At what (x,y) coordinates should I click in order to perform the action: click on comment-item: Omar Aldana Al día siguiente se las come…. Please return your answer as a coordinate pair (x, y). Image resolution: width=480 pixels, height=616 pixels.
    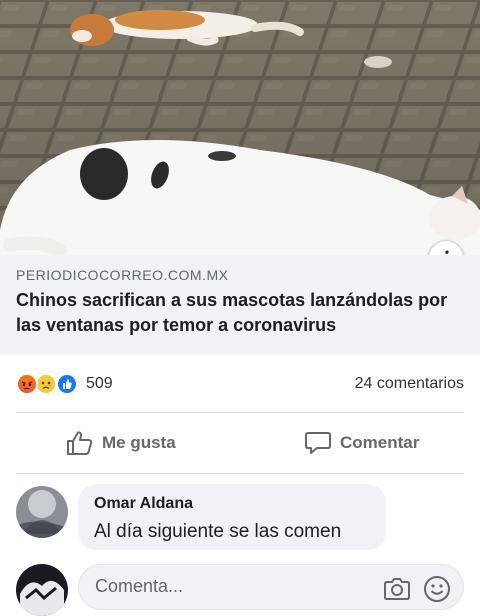
    Looking at the image, I should click on (240, 518).